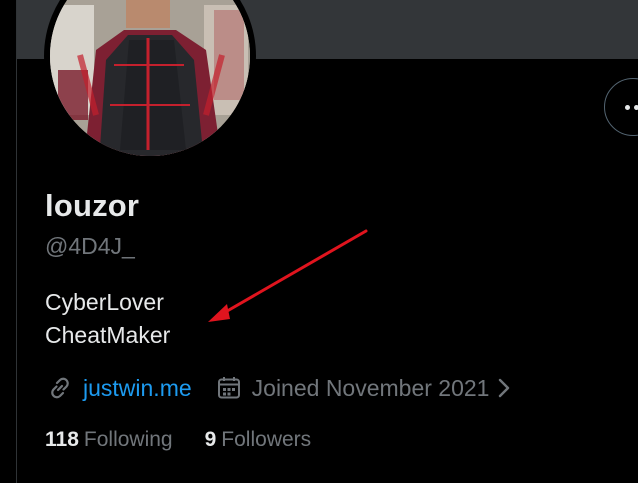 Image resolution: width=638 pixels, height=483 pixels. I want to click on profile-meta: justwin.me Joined November 2021, so click(278, 388).